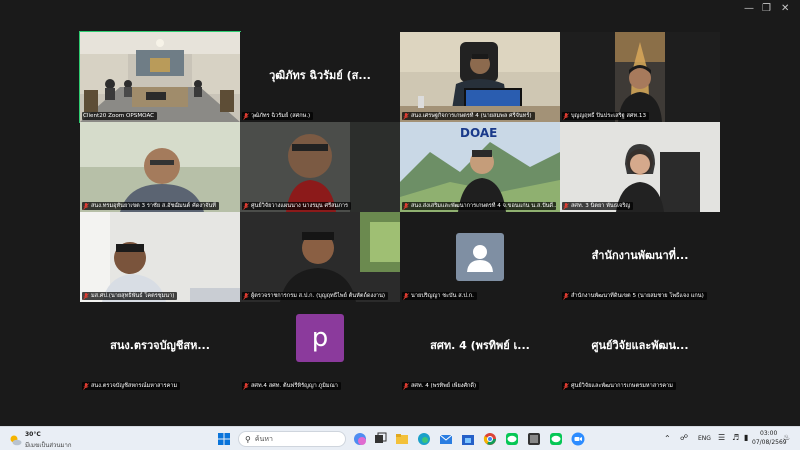  Describe the element at coordinates (534, 439) in the screenshot. I see `app-icon` at that location.